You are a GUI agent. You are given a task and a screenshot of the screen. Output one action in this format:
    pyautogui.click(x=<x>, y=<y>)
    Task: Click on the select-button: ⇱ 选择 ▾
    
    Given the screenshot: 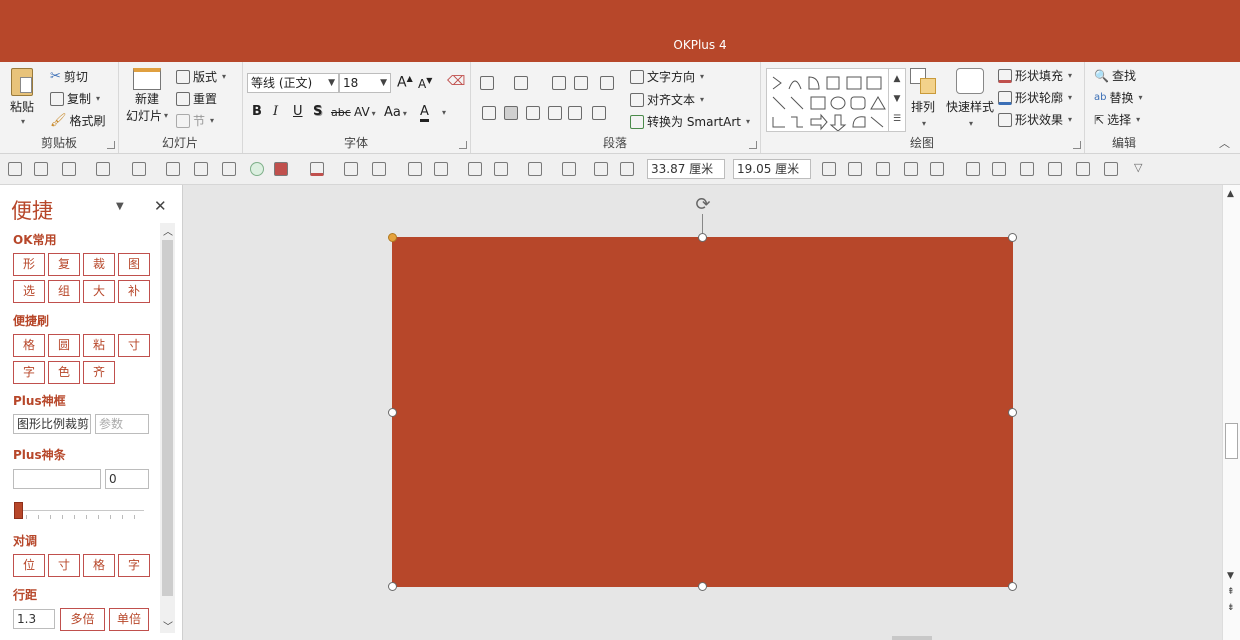 What is the action you would take?
    pyautogui.click(x=1117, y=119)
    